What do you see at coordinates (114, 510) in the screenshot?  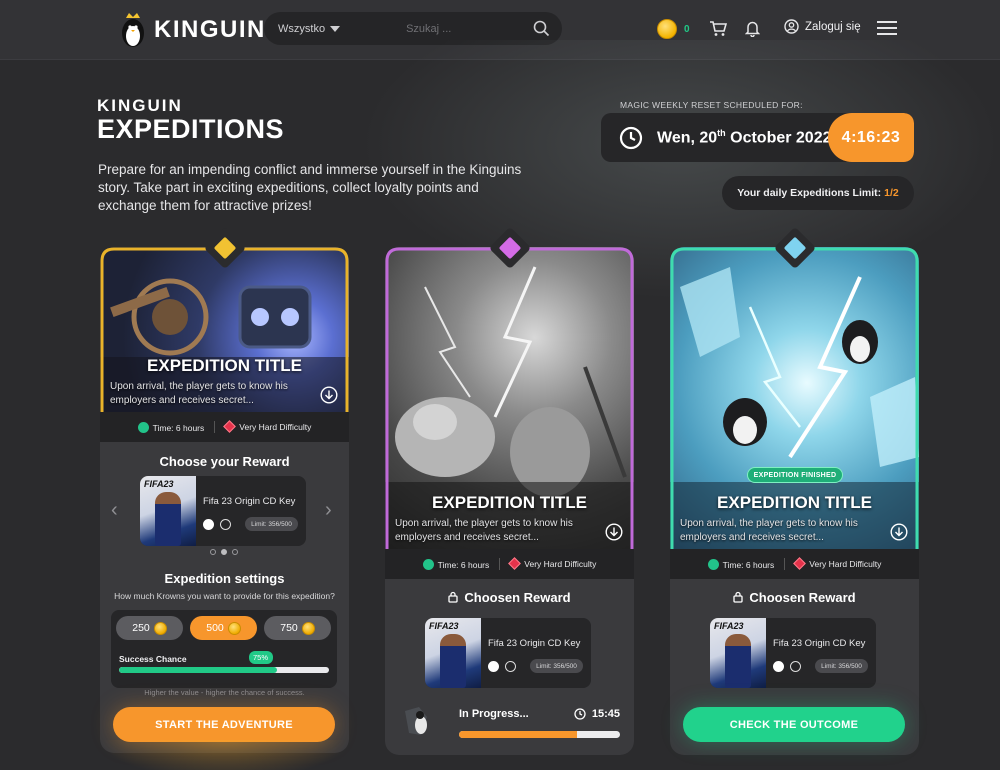 I see `chevron-left-icon: ‹` at bounding box center [114, 510].